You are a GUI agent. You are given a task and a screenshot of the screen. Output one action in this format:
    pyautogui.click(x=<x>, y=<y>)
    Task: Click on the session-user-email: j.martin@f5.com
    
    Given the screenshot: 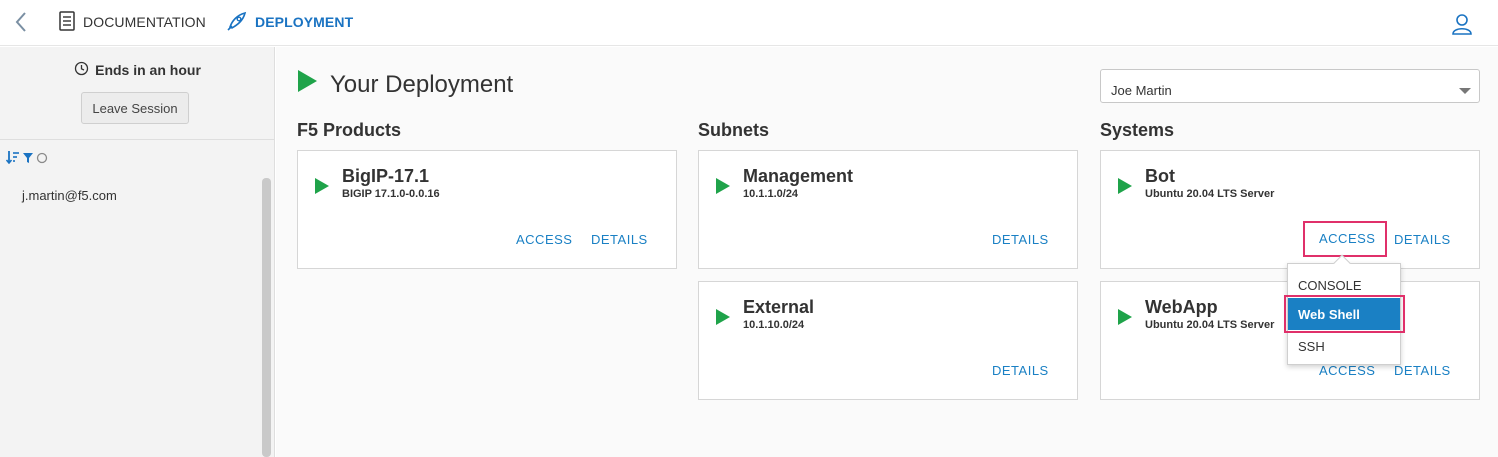 What is the action you would take?
    pyautogui.click(x=69, y=195)
    